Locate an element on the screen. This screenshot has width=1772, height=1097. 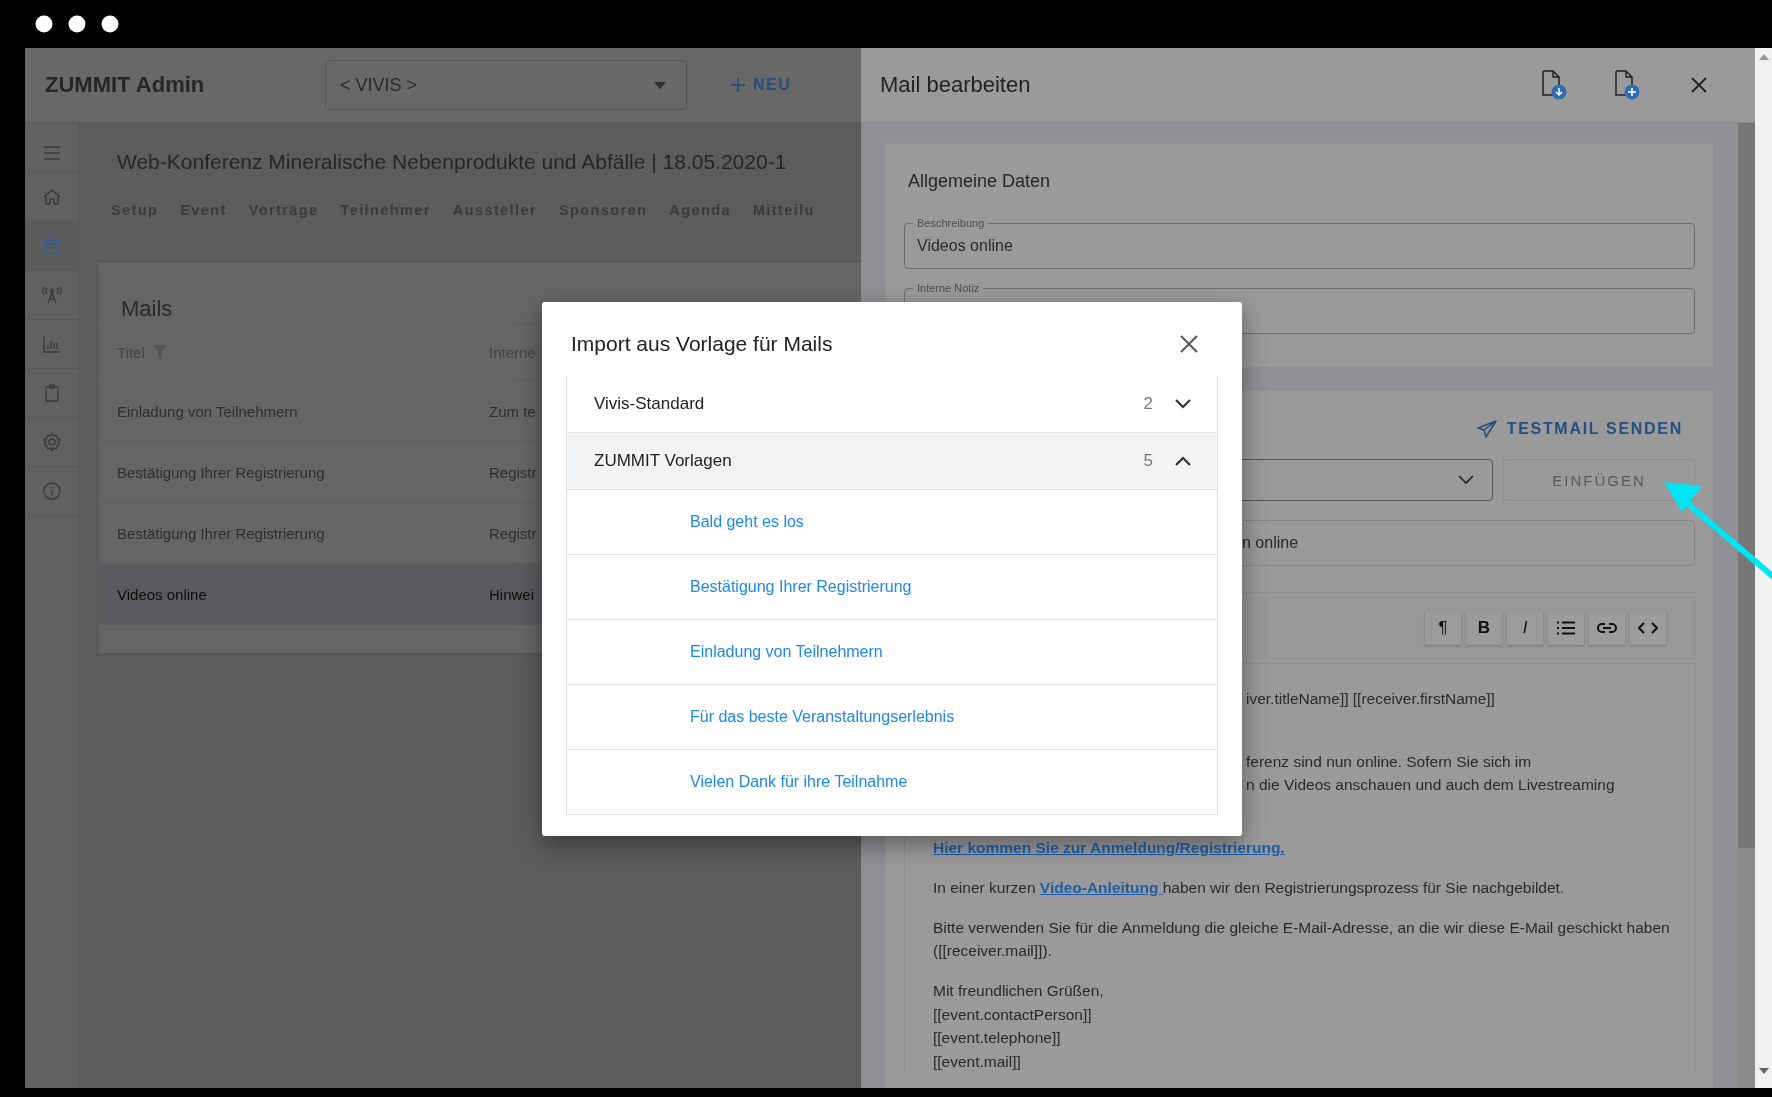
bar-chart-icon is located at coordinates (51, 344).